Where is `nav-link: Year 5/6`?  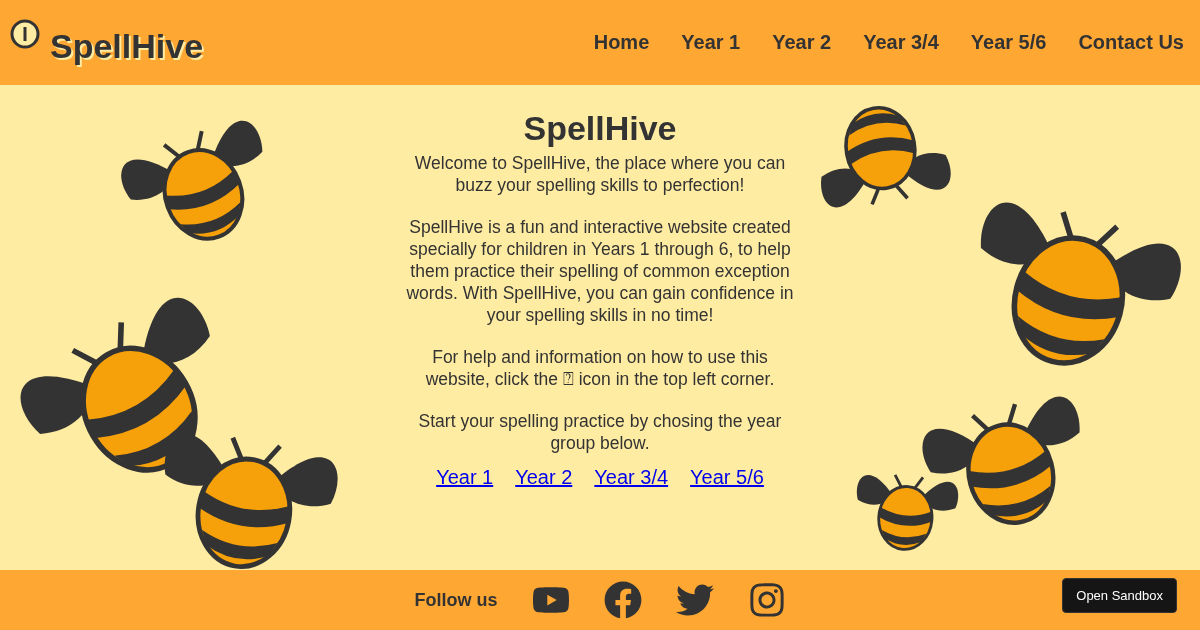 nav-link: Year 5/6 is located at coordinates (1008, 42).